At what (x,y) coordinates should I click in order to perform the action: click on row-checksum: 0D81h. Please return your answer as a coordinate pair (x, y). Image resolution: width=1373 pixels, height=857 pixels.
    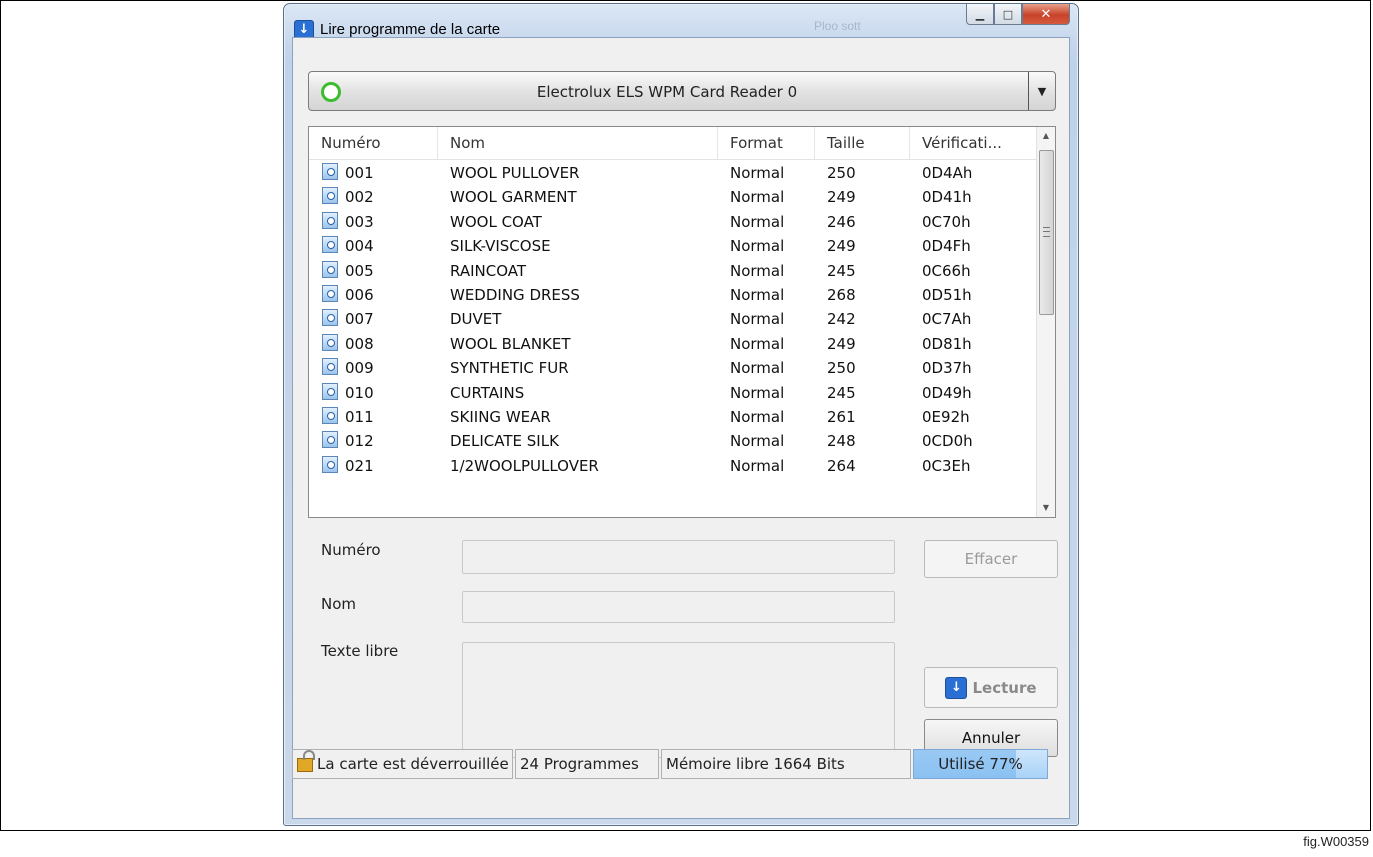
    Looking at the image, I should click on (947, 343).